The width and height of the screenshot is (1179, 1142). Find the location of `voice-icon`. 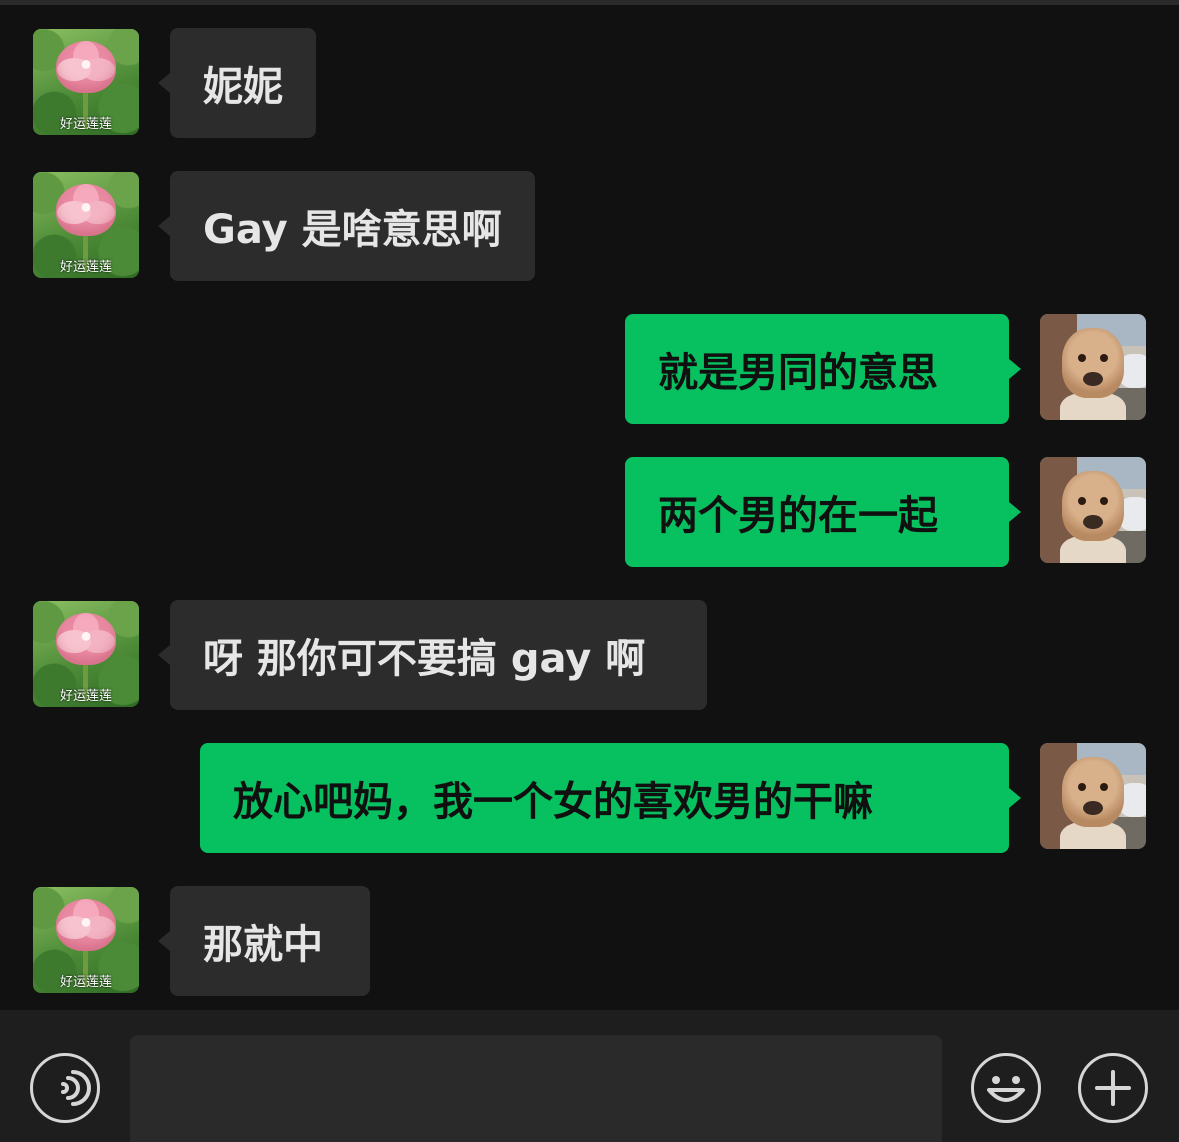

voice-icon is located at coordinates (76, 1088).